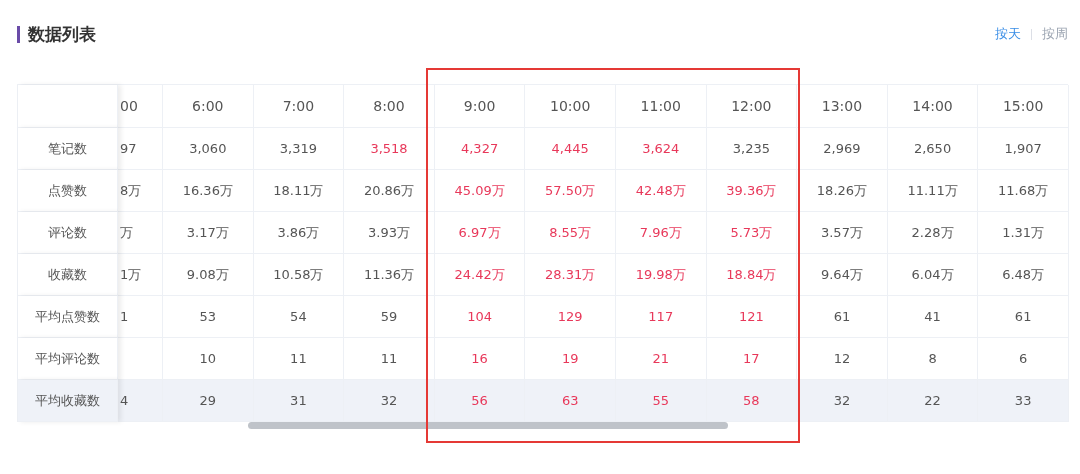 The image size is (1080, 474). I want to click on row-header: 点赞数, so click(68, 191).